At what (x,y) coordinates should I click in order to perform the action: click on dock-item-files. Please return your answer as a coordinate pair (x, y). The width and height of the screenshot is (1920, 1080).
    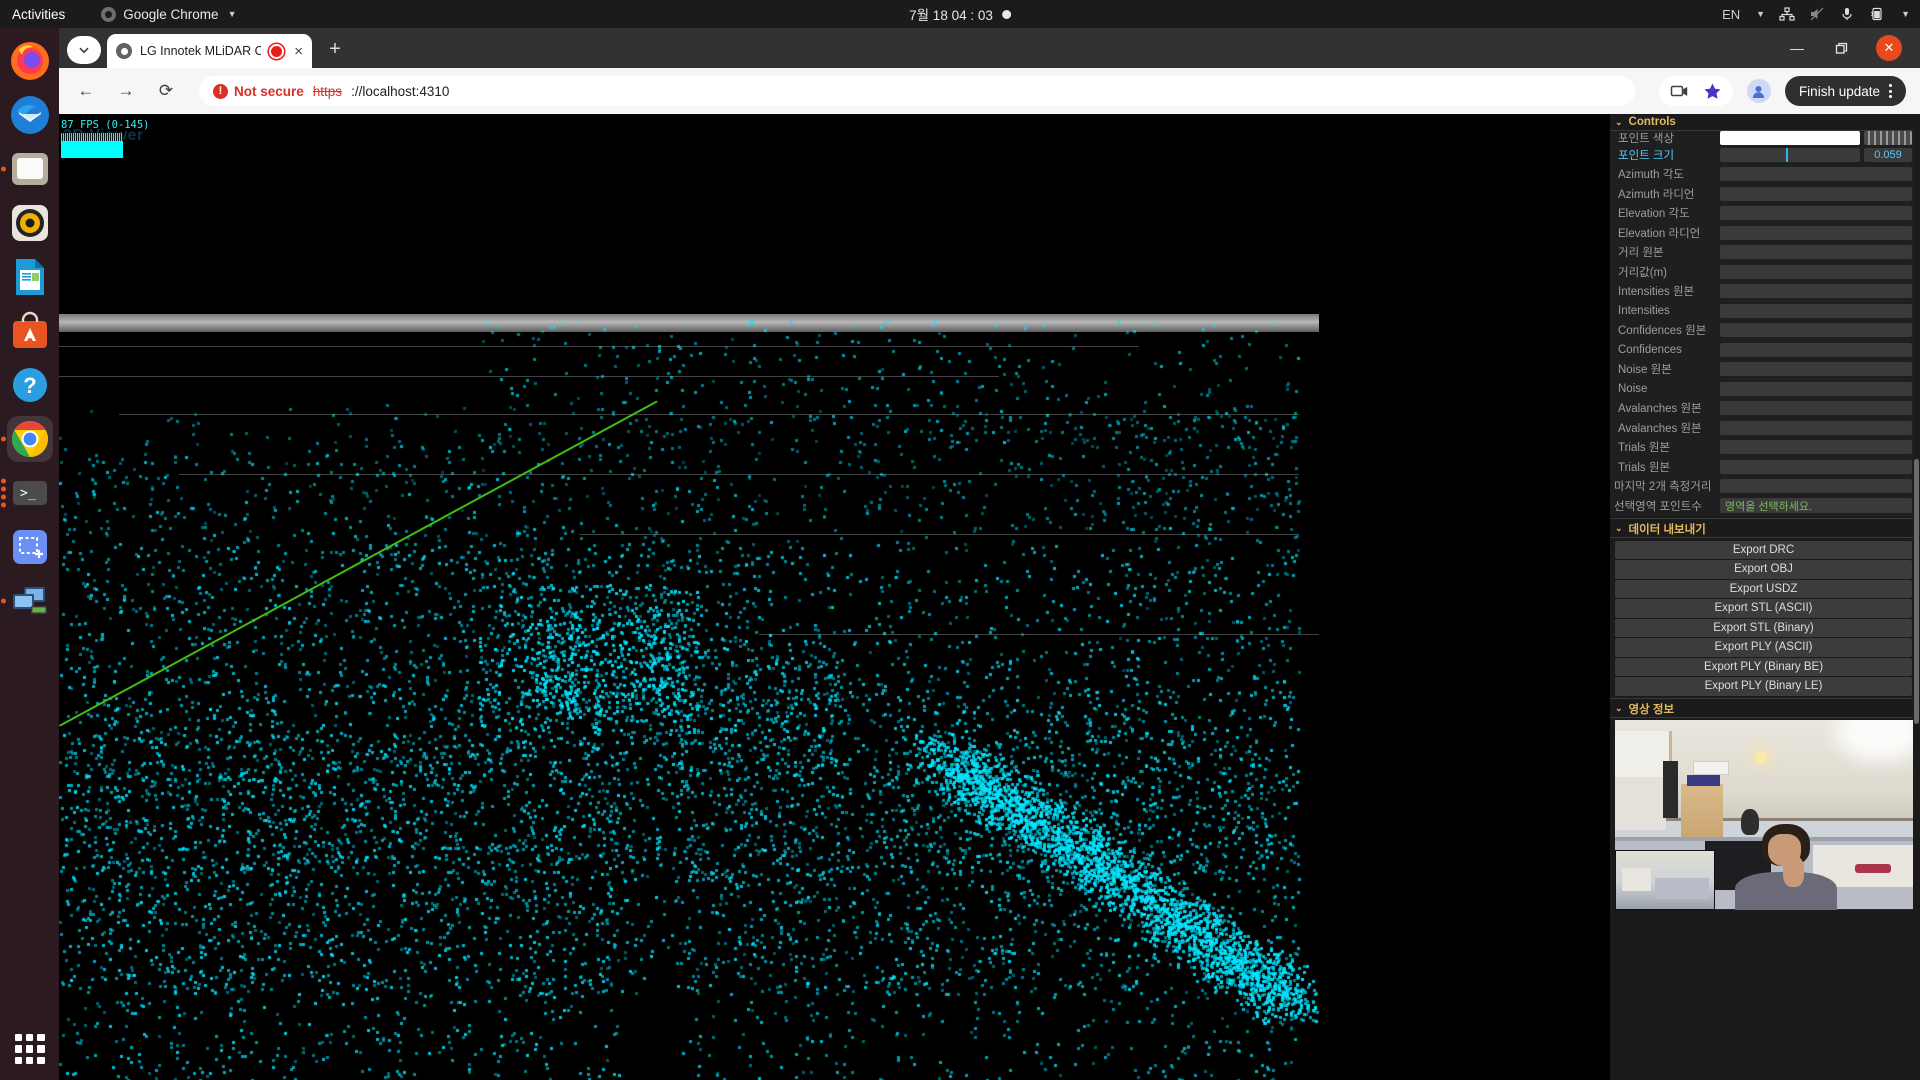
    Looking at the image, I should click on (26, 169).